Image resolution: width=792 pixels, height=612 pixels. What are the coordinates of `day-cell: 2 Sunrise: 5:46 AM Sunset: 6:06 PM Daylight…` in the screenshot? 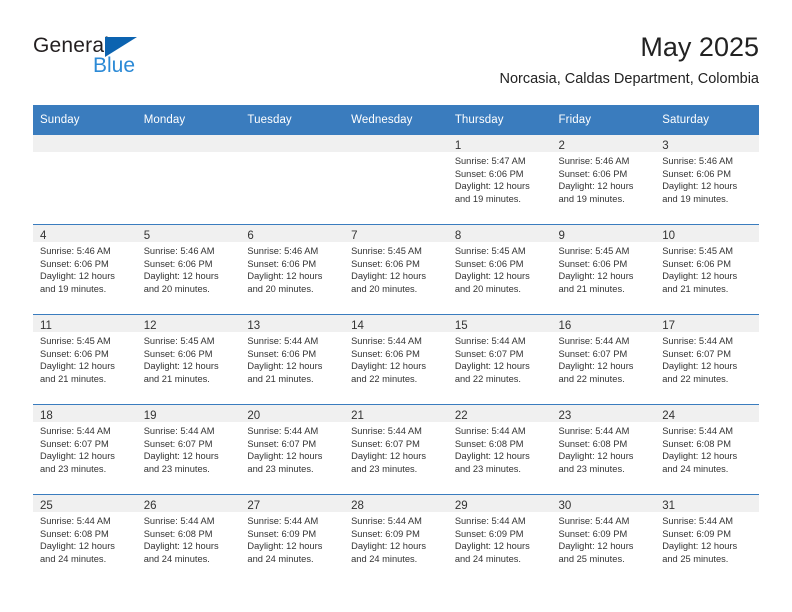 It's located at (603, 180).